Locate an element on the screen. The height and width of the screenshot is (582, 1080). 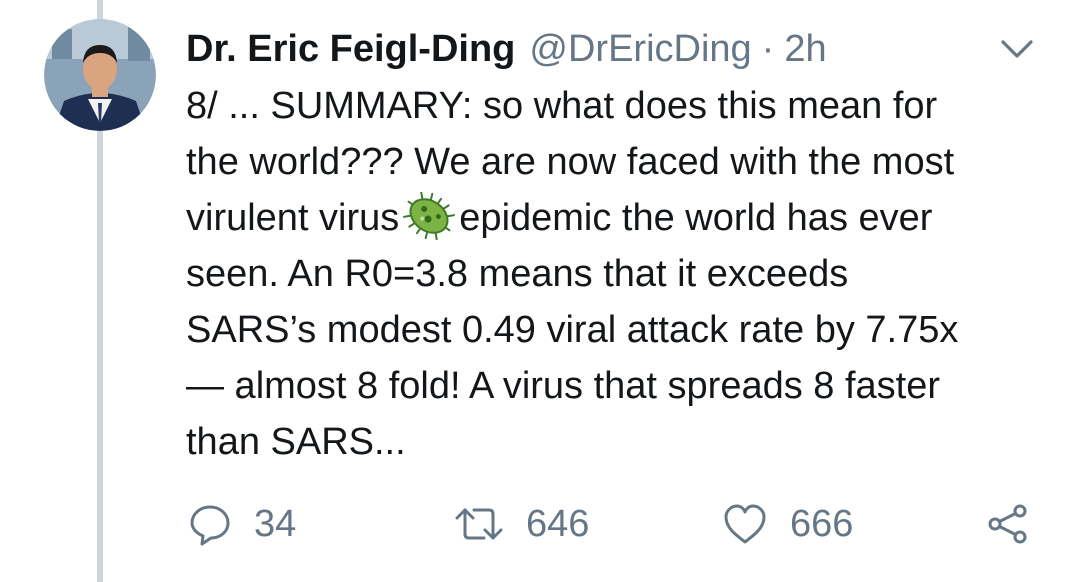
tweet-line: virulent virus is located at coordinates (293, 218).